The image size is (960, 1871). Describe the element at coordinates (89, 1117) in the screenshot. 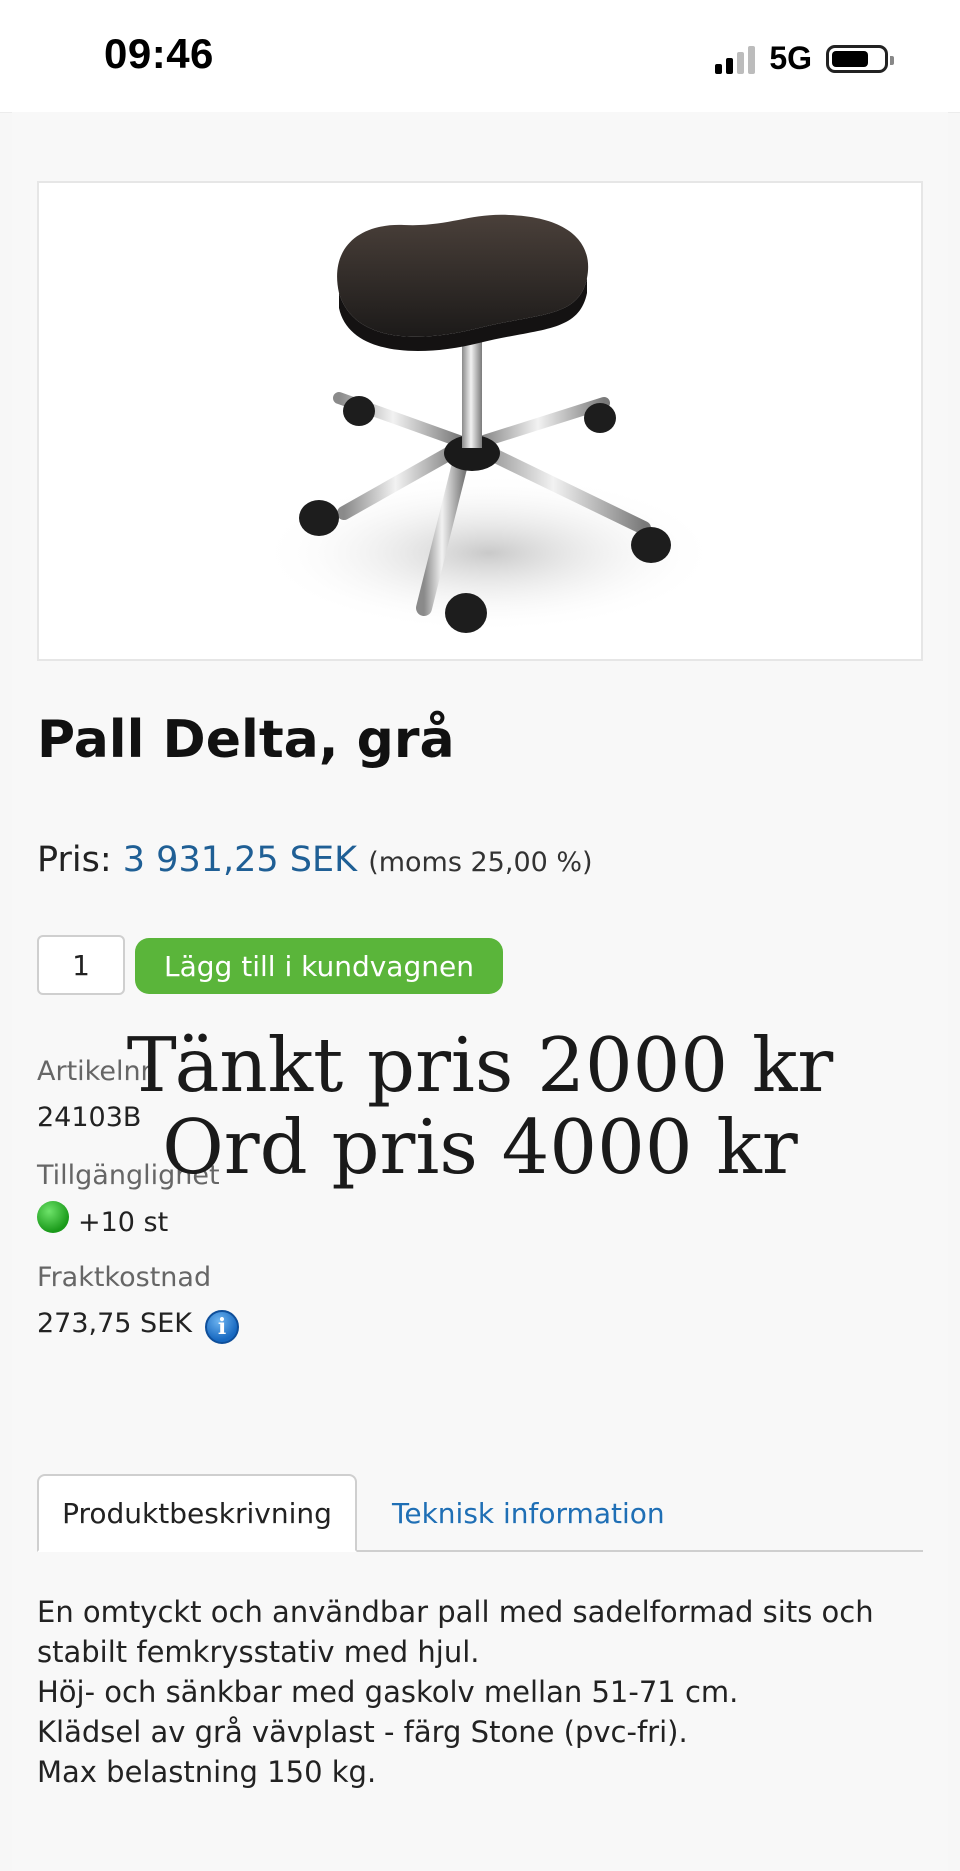

I see `article-number-value: 24103B` at that location.